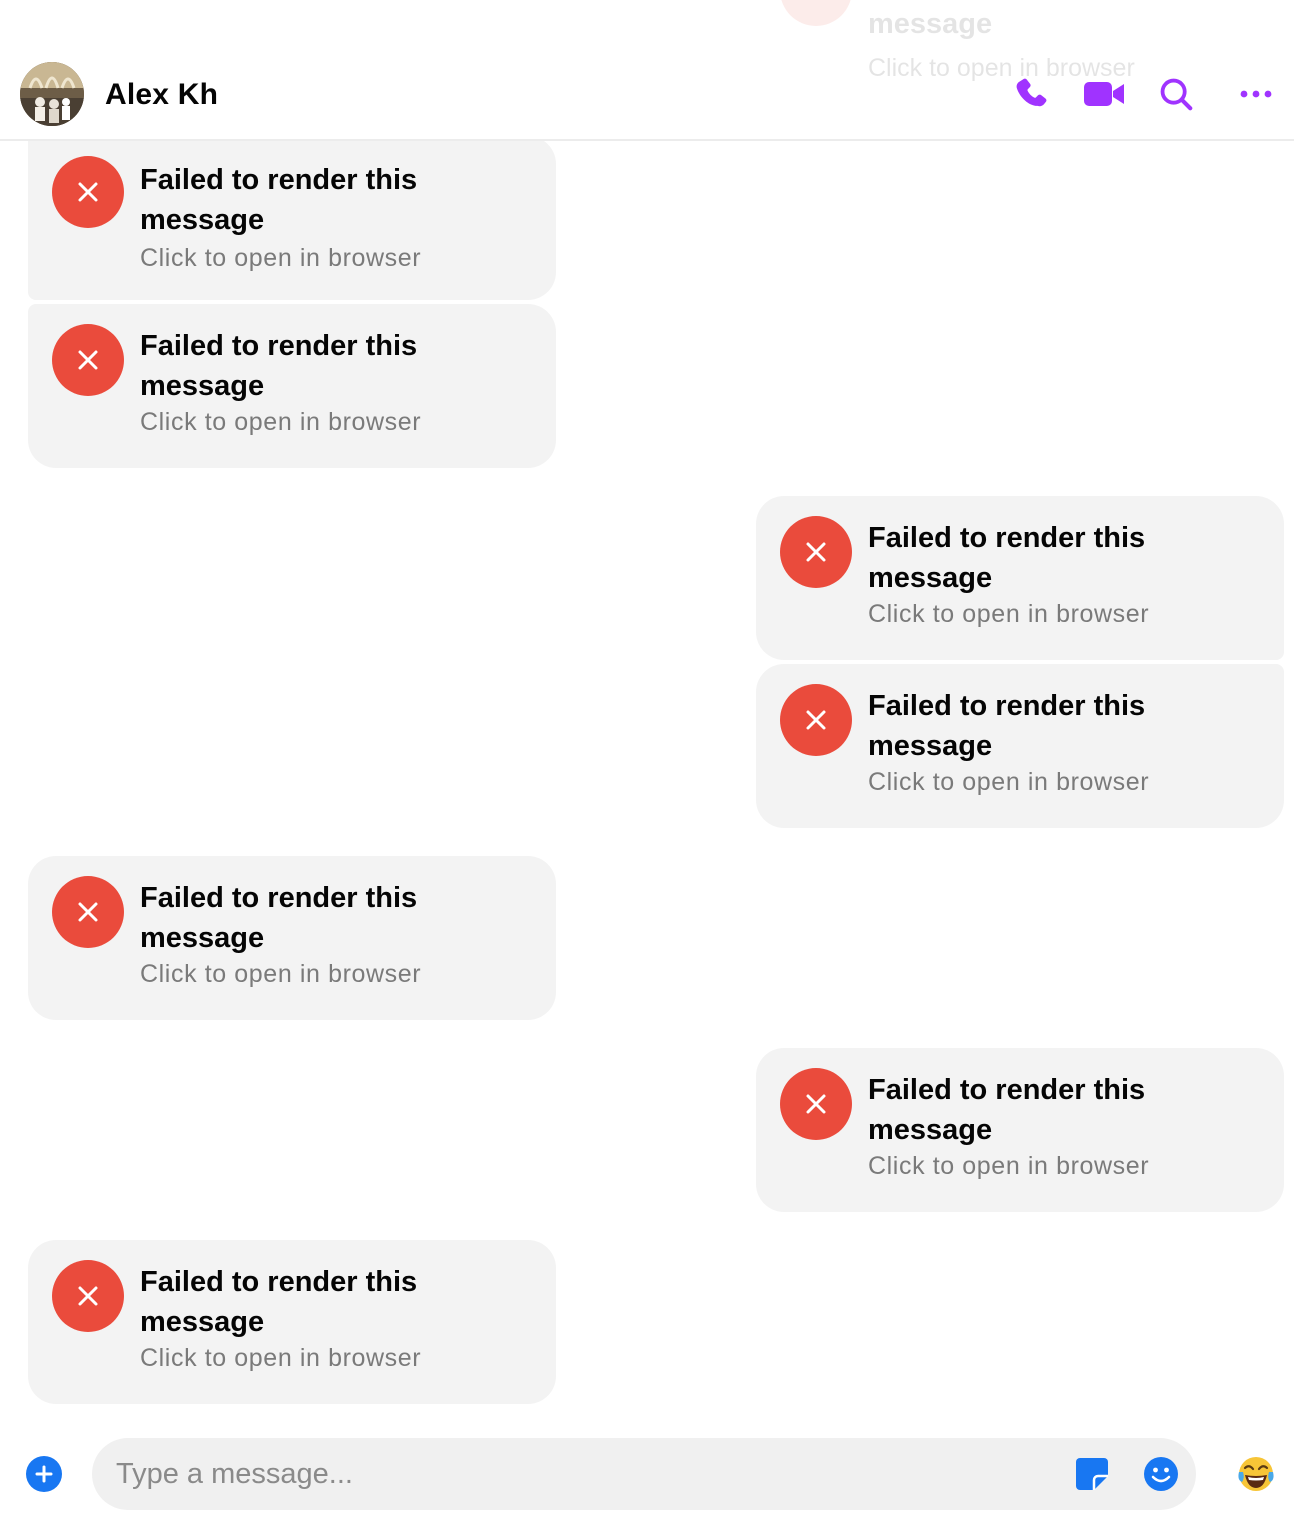 This screenshot has width=1294, height=1520. I want to click on emoji-icon, so click(1161, 1474).